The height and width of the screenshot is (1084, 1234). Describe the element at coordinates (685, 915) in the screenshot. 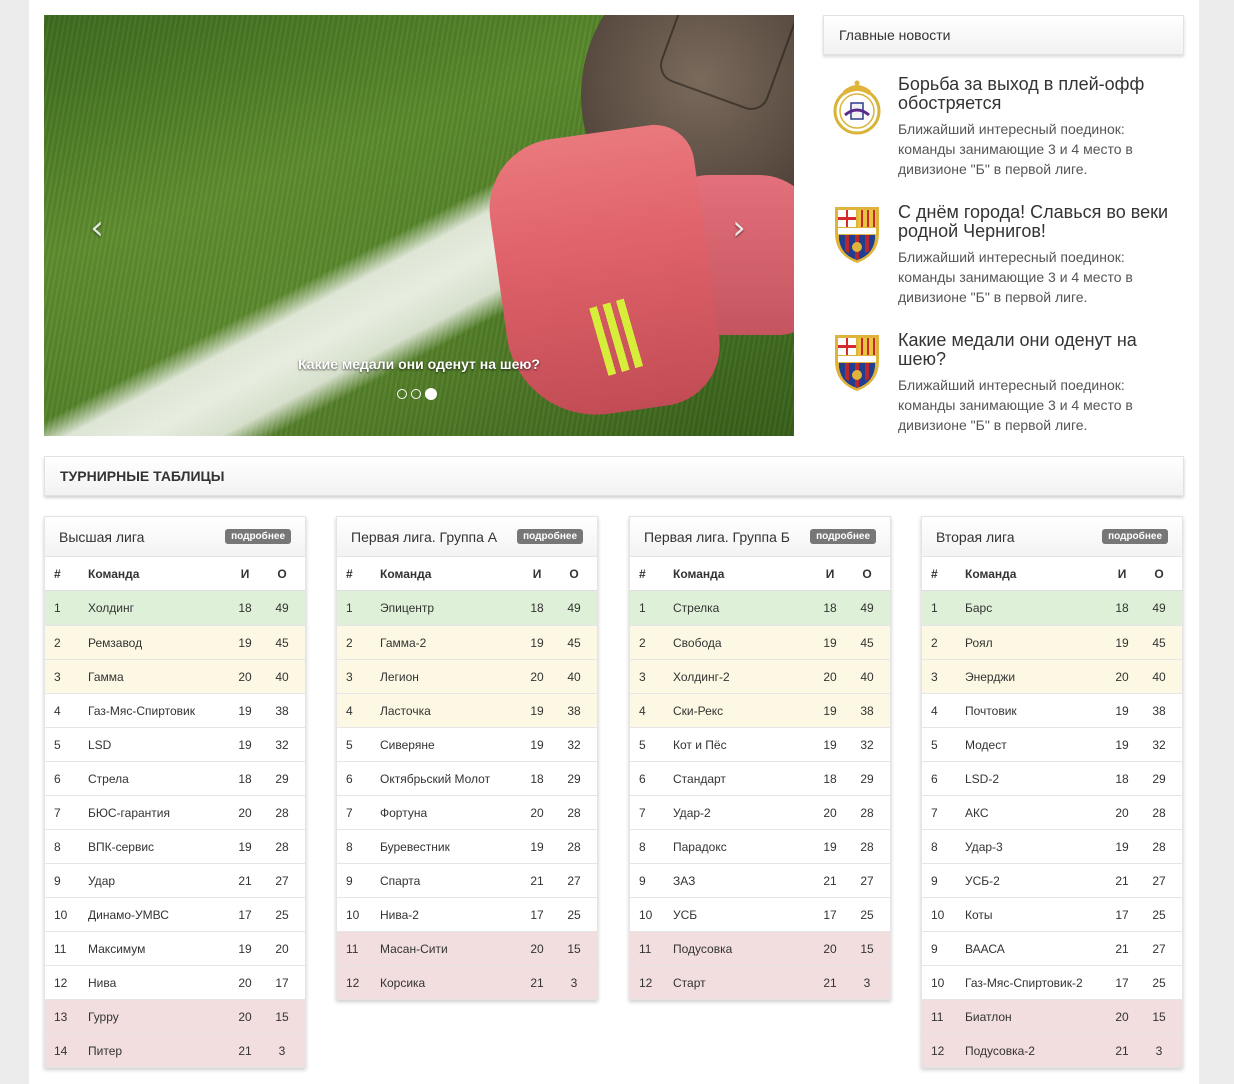

I see `row-team: УСБ` at that location.